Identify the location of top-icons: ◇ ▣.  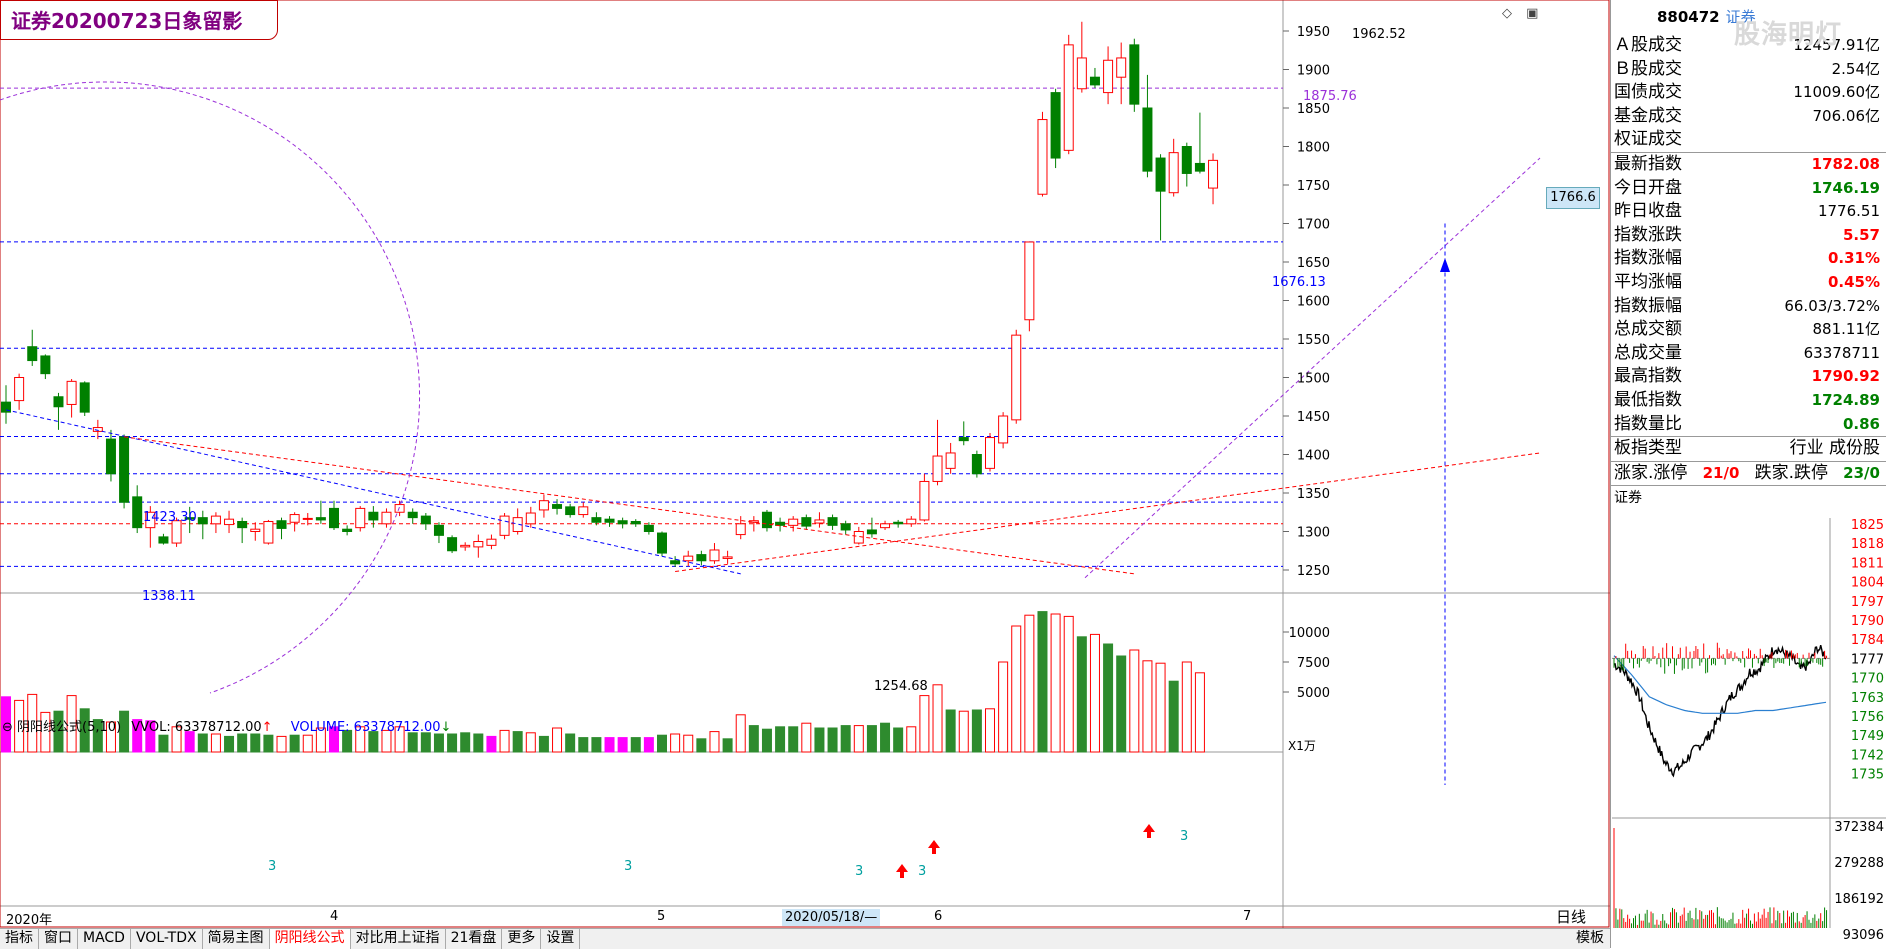
(1525, 13).